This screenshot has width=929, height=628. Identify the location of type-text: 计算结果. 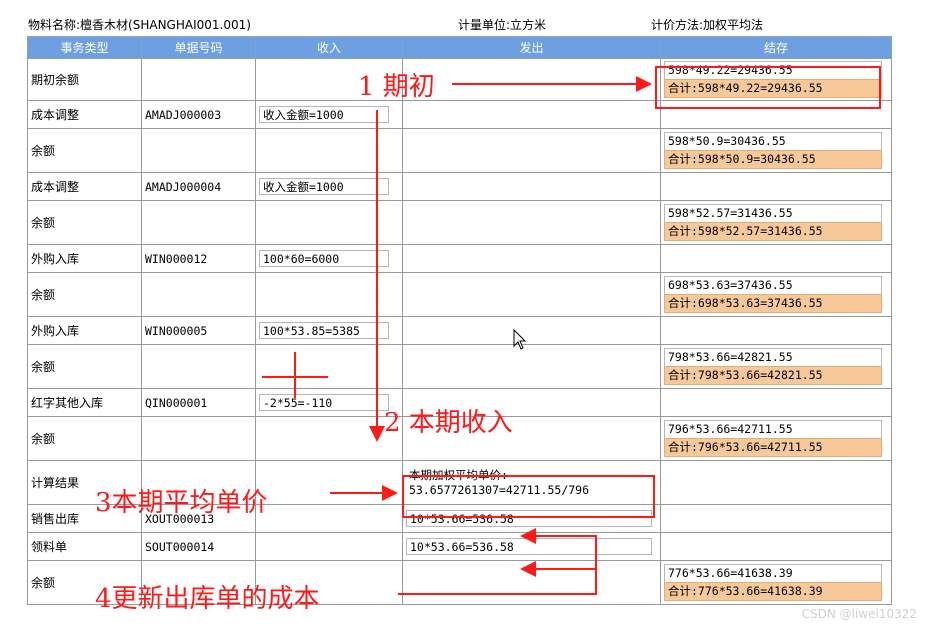
(55, 483).